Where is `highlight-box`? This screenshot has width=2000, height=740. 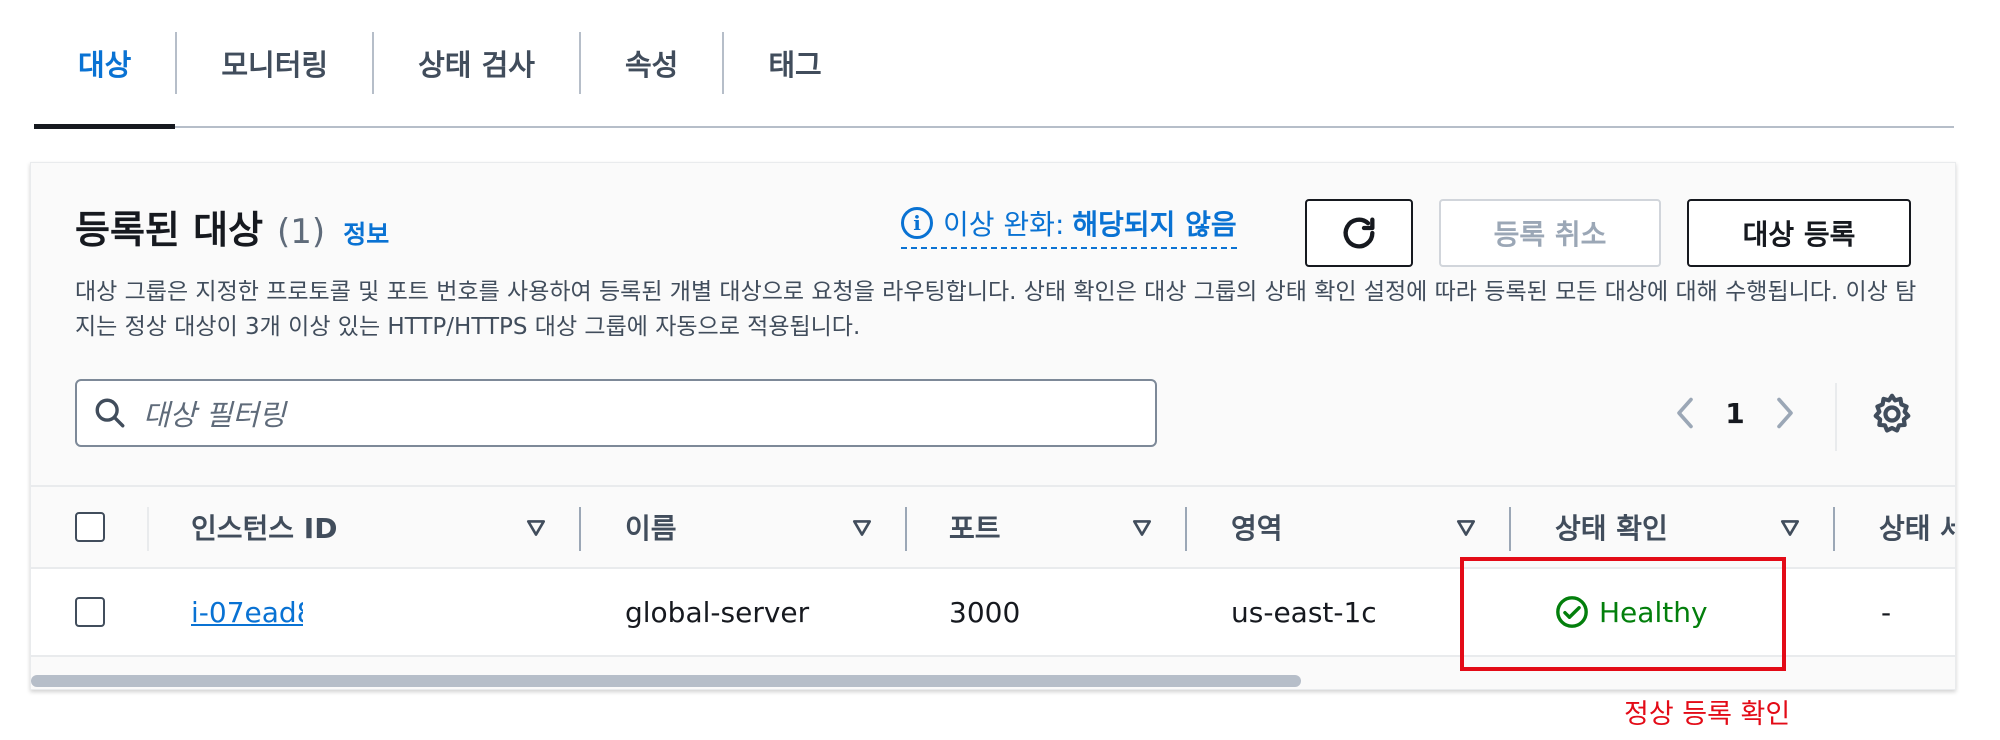 highlight-box is located at coordinates (1623, 614).